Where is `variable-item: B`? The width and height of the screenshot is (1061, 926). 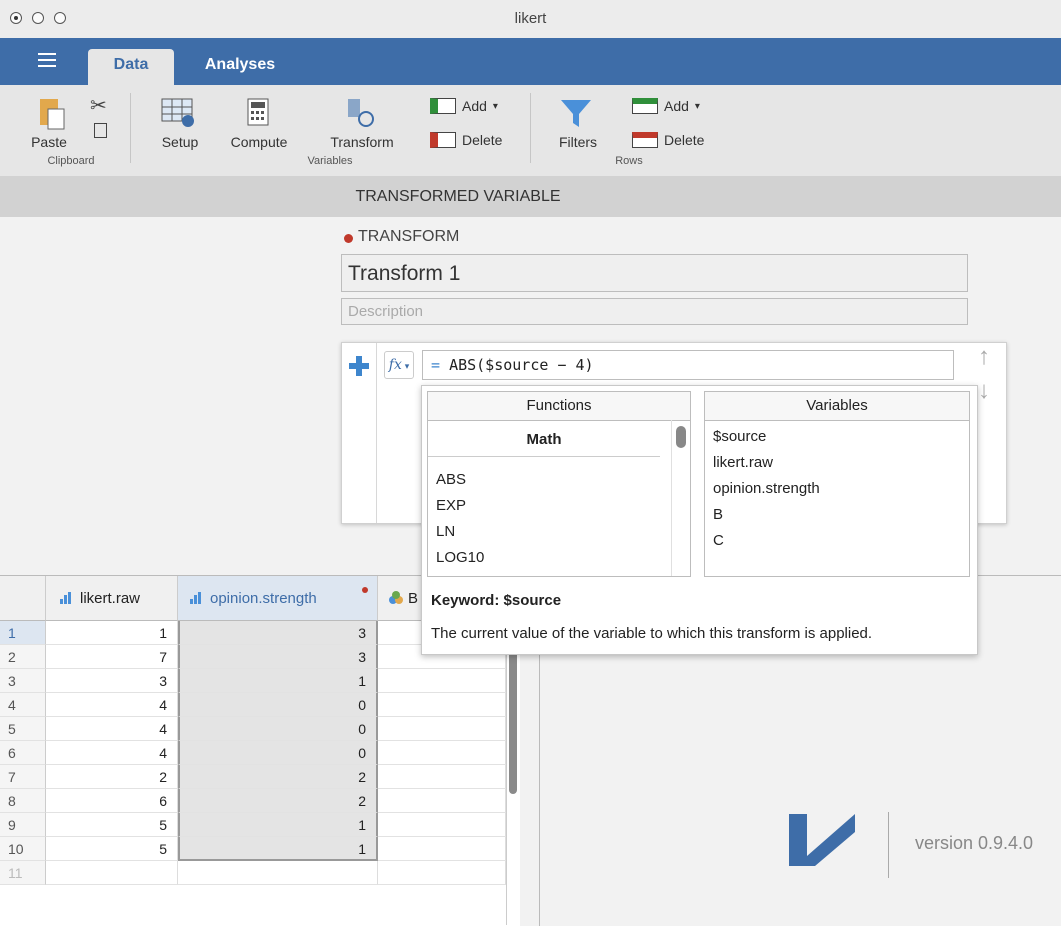 variable-item: B is located at coordinates (837, 515).